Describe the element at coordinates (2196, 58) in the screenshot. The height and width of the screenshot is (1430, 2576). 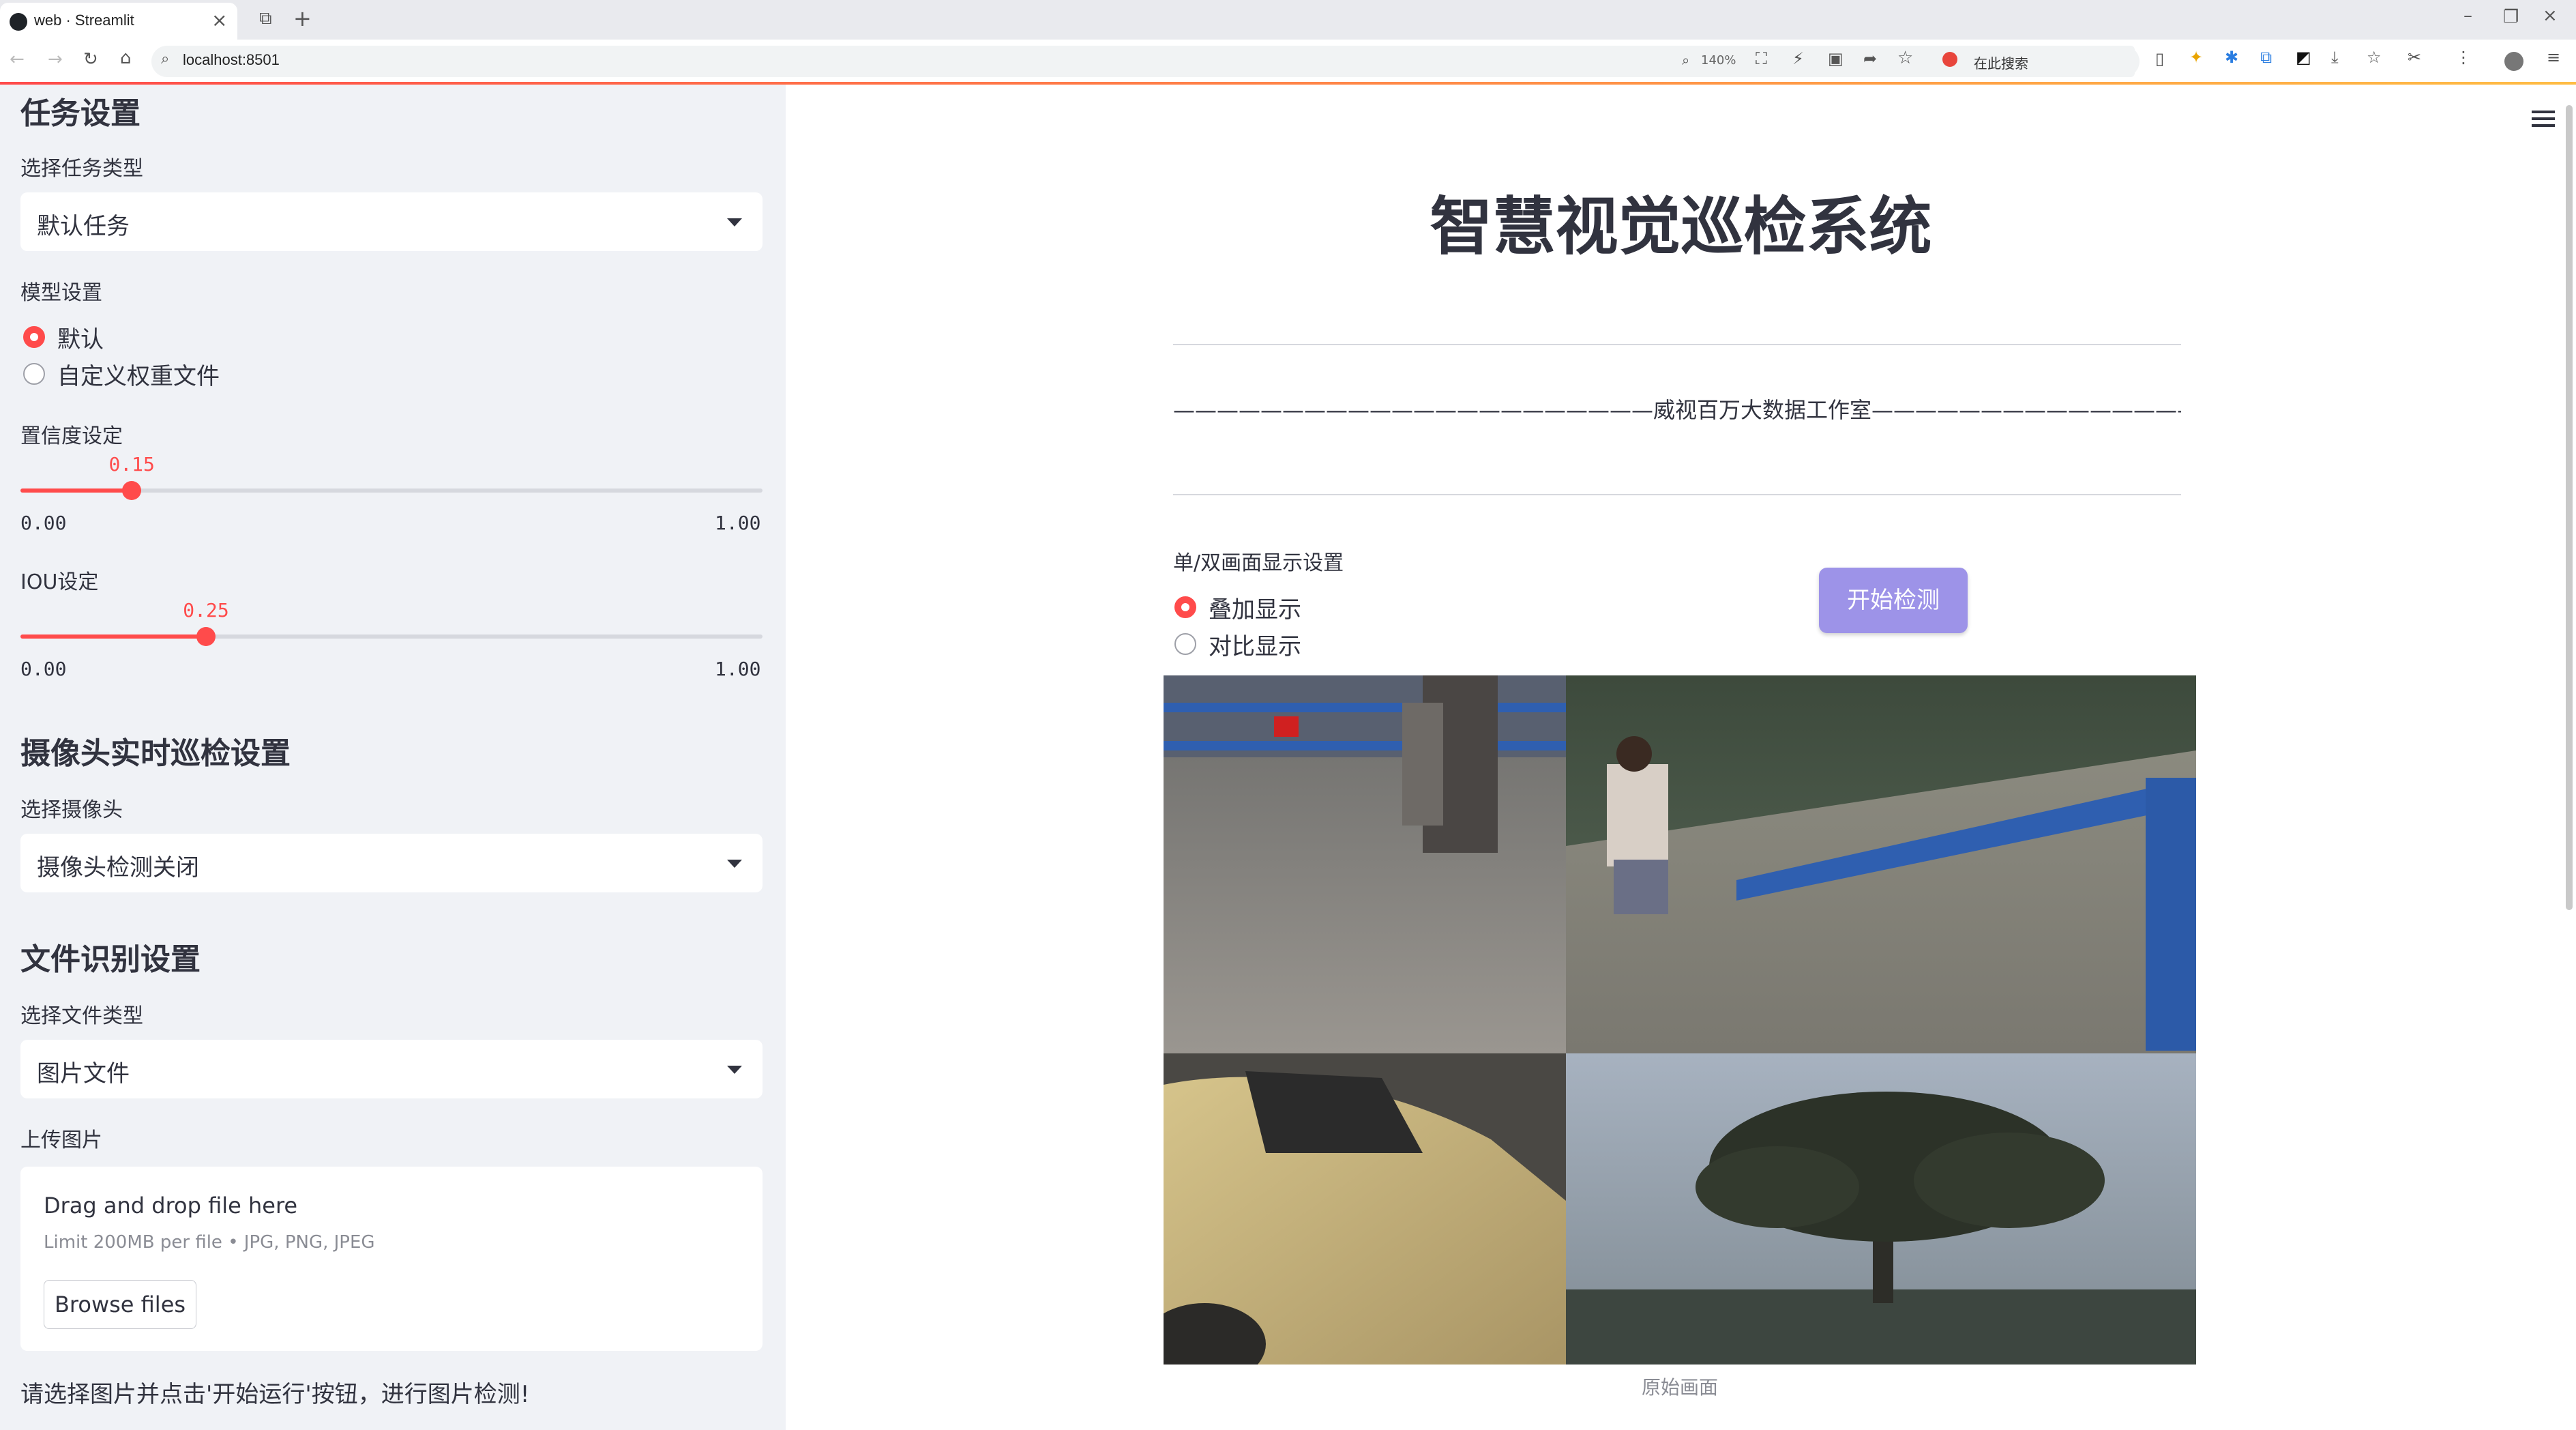
I see `extension-icon: ✦` at that location.